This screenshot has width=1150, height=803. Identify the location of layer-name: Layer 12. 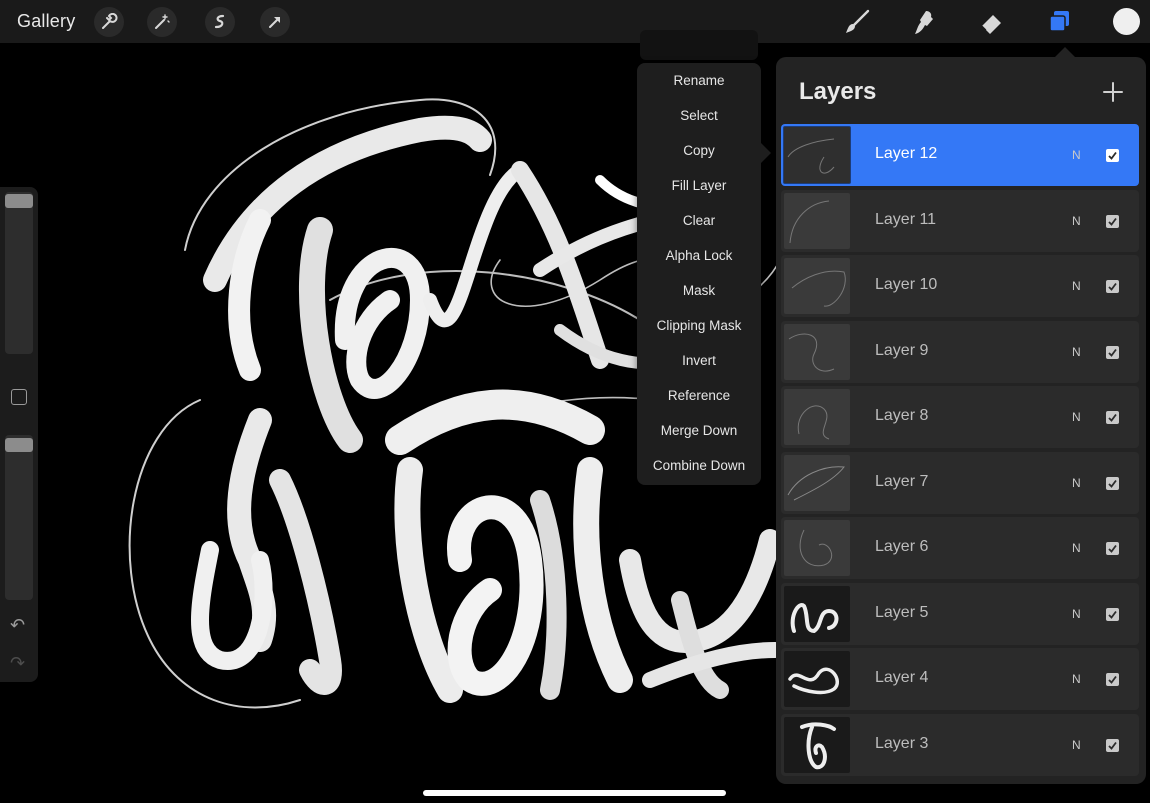
(906, 154).